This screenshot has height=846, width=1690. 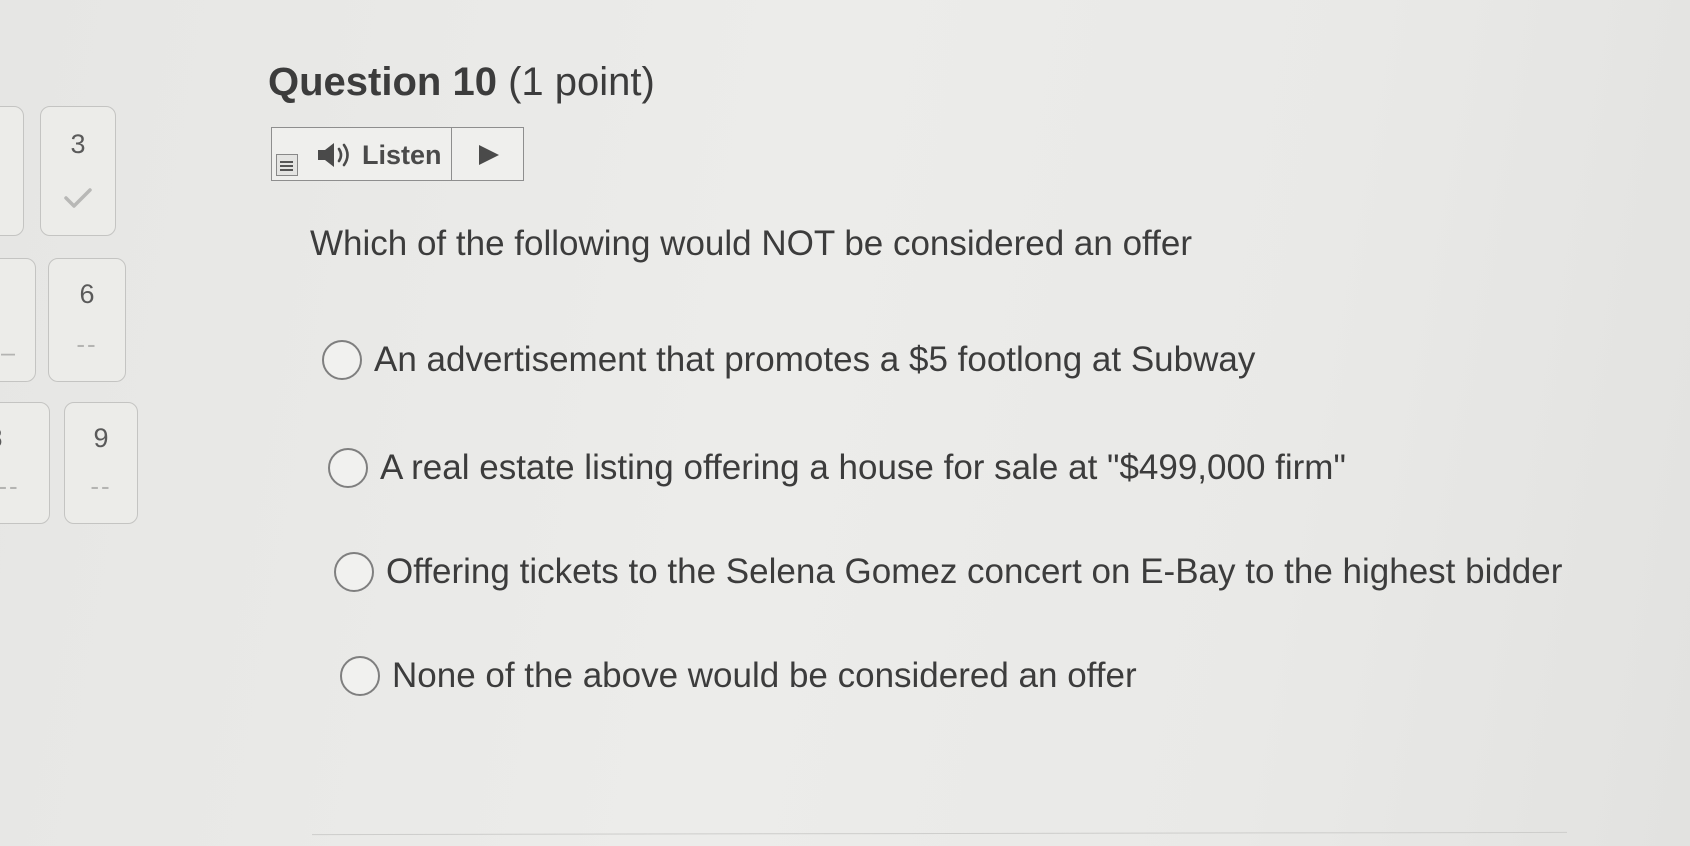 I want to click on nav-tile-number: 3, so click(x=78, y=144).